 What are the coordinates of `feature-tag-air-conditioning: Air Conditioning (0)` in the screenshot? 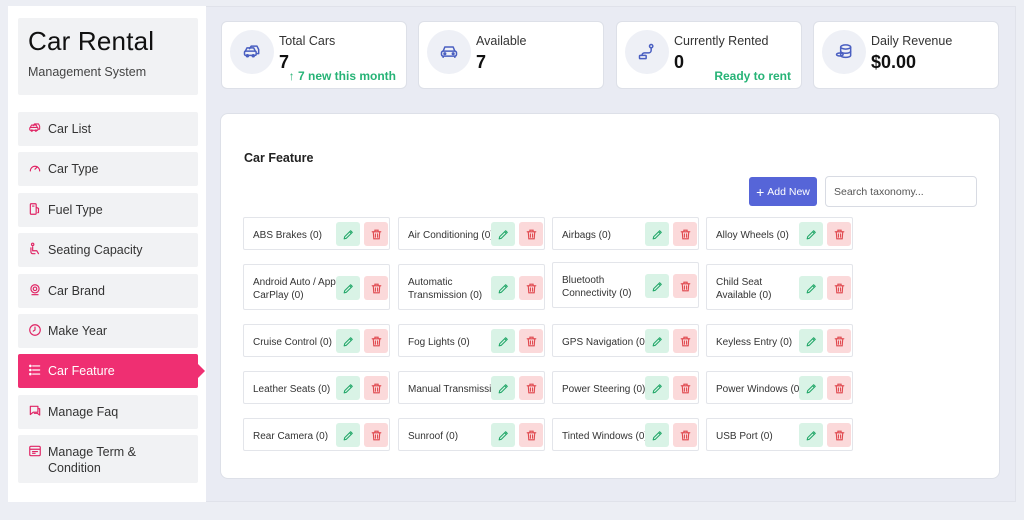 It's located at (471, 233).